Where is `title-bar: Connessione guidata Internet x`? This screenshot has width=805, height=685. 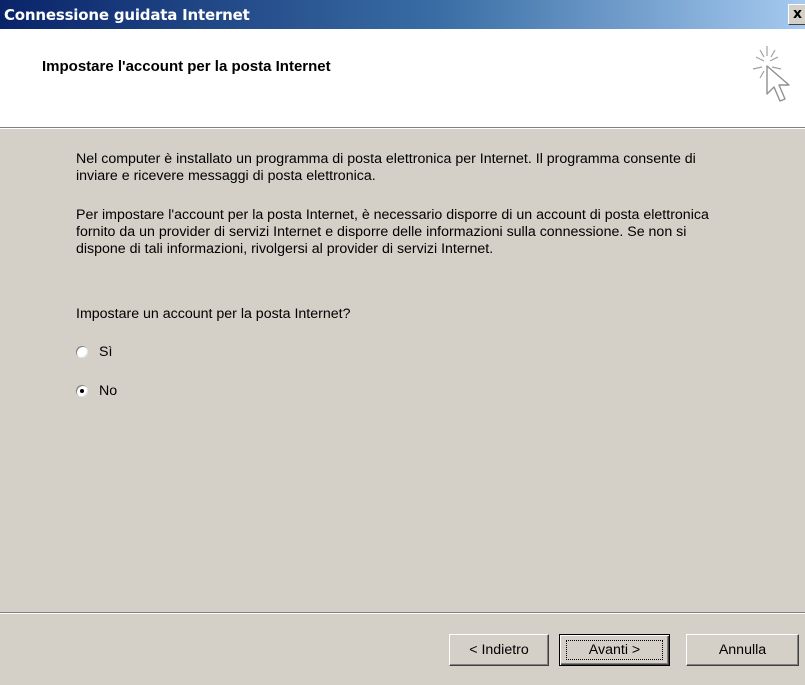 title-bar: Connessione guidata Internet x is located at coordinates (402, 14).